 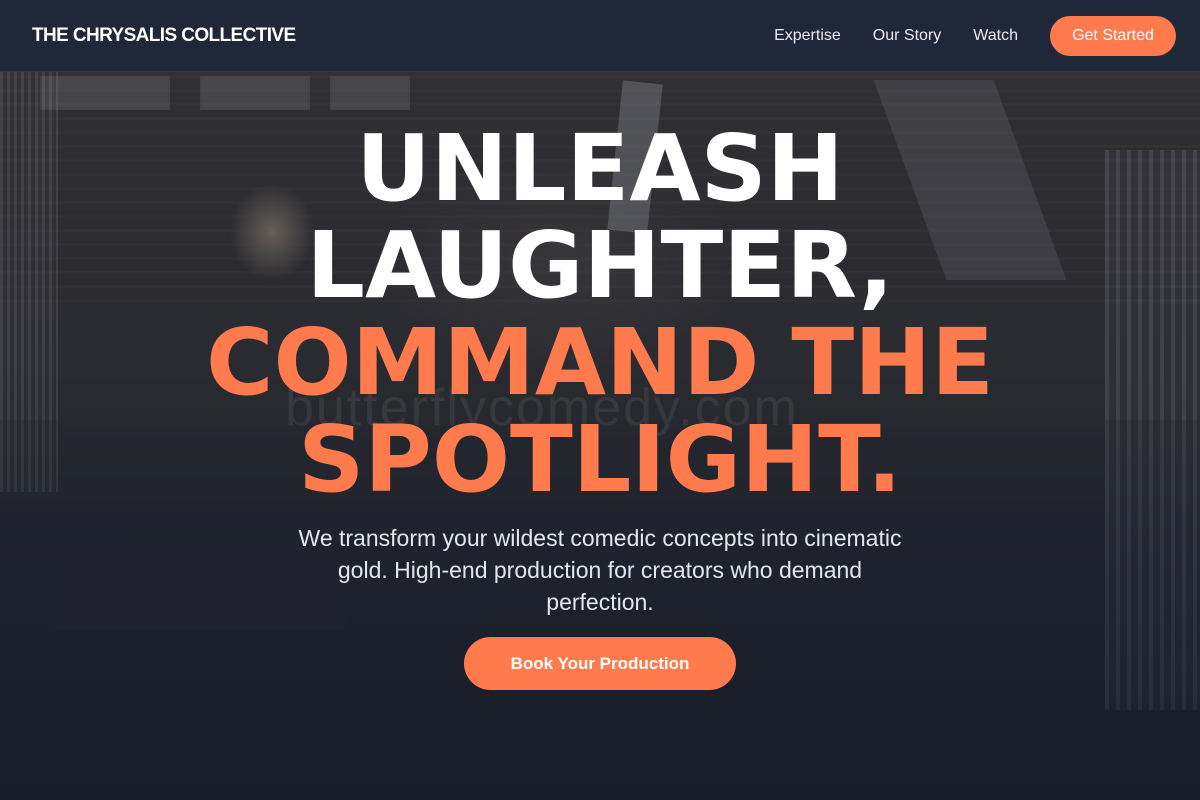 I want to click on nav-link-expertise: Expertise, so click(x=807, y=36).